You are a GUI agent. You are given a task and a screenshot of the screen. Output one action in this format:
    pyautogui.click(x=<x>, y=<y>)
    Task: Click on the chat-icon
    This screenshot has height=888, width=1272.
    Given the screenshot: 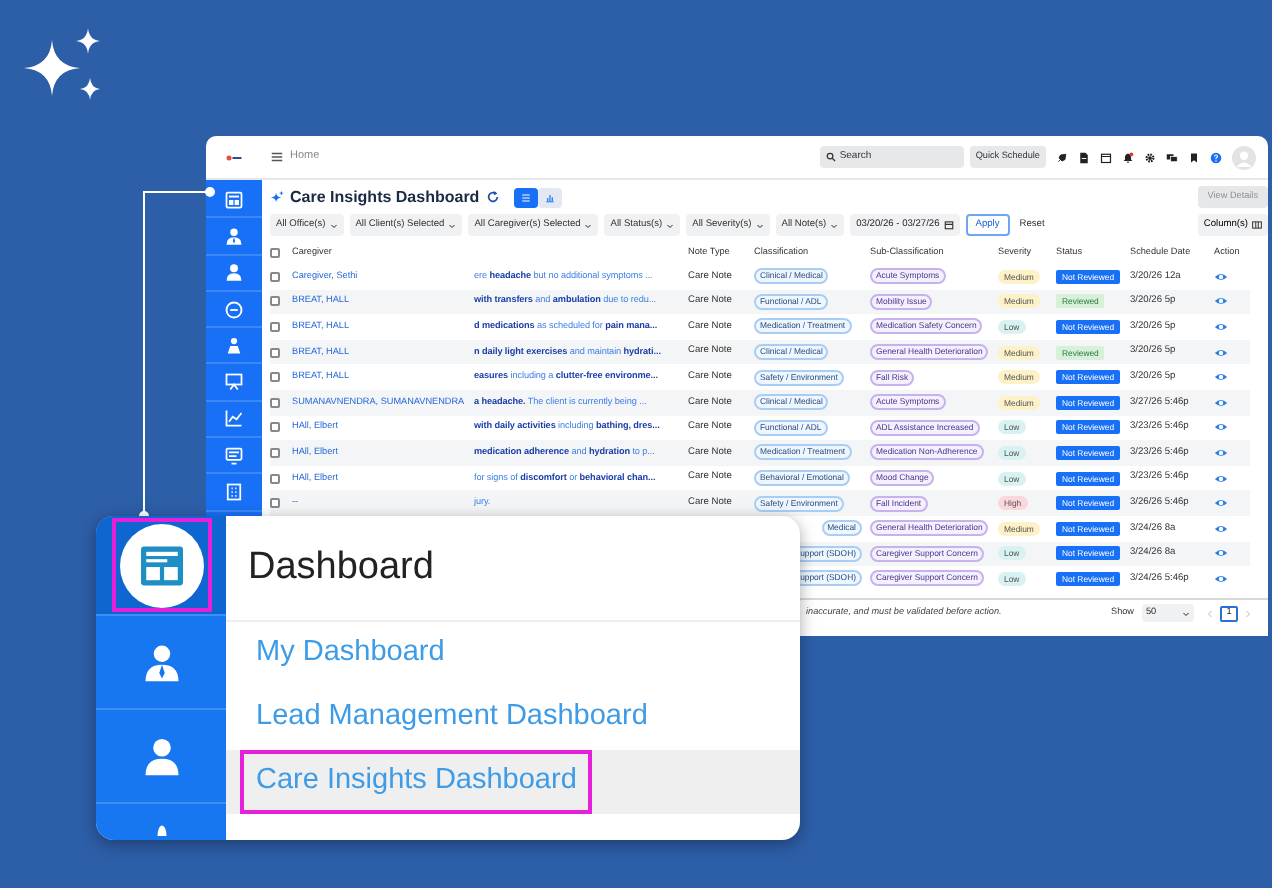 What is the action you would take?
    pyautogui.click(x=1172, y=157)
    